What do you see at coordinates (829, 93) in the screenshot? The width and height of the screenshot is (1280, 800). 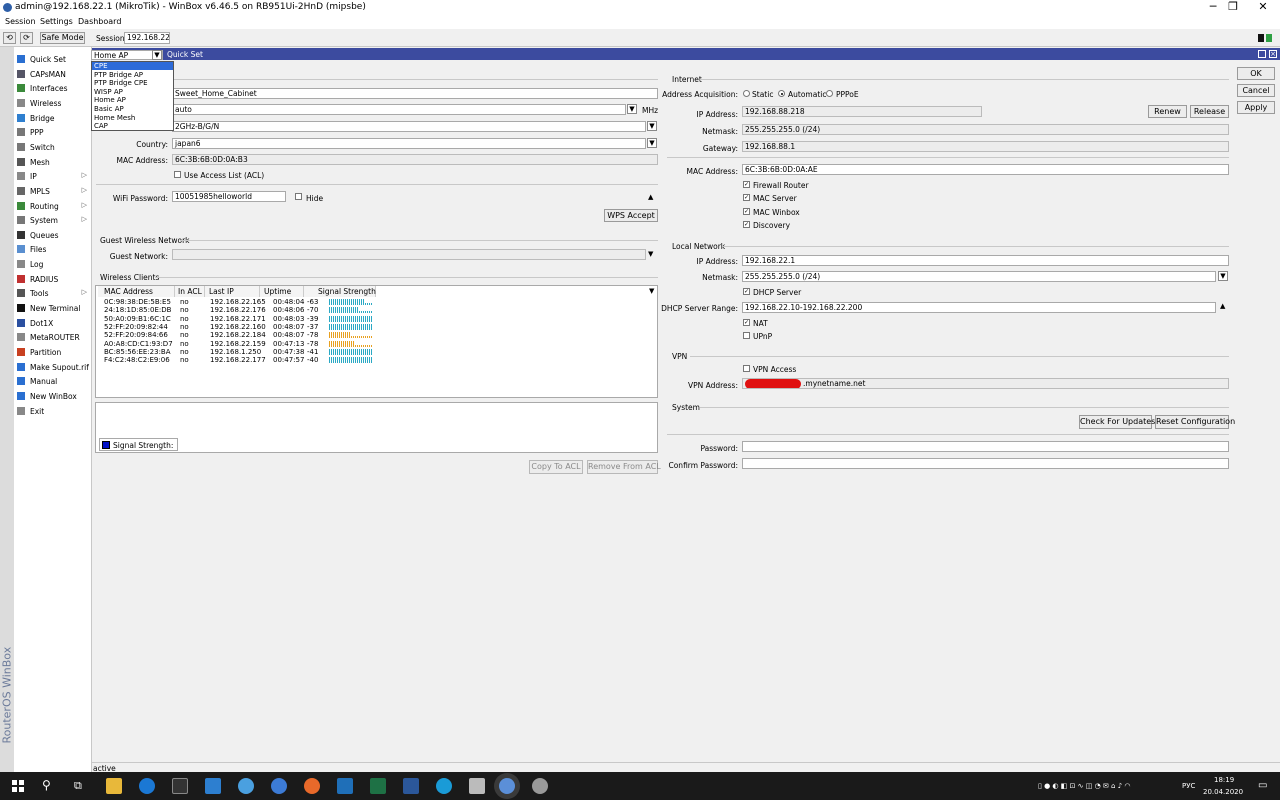 I see `acq-pppoe-radio` at bounding box center [829, 93].